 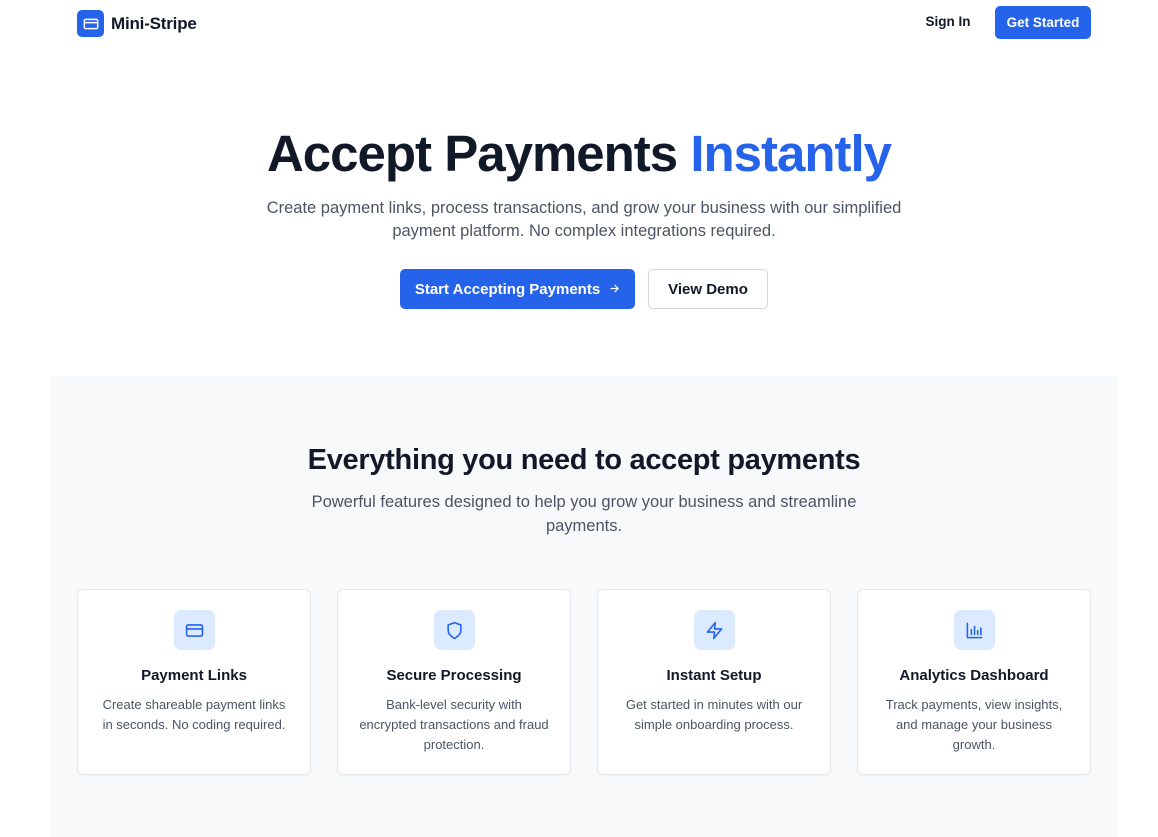 What do you see at coordinates (194, 675) in the screenshot?
I see `feature-card-title: Payment Links` at bounding box center [194, 675].